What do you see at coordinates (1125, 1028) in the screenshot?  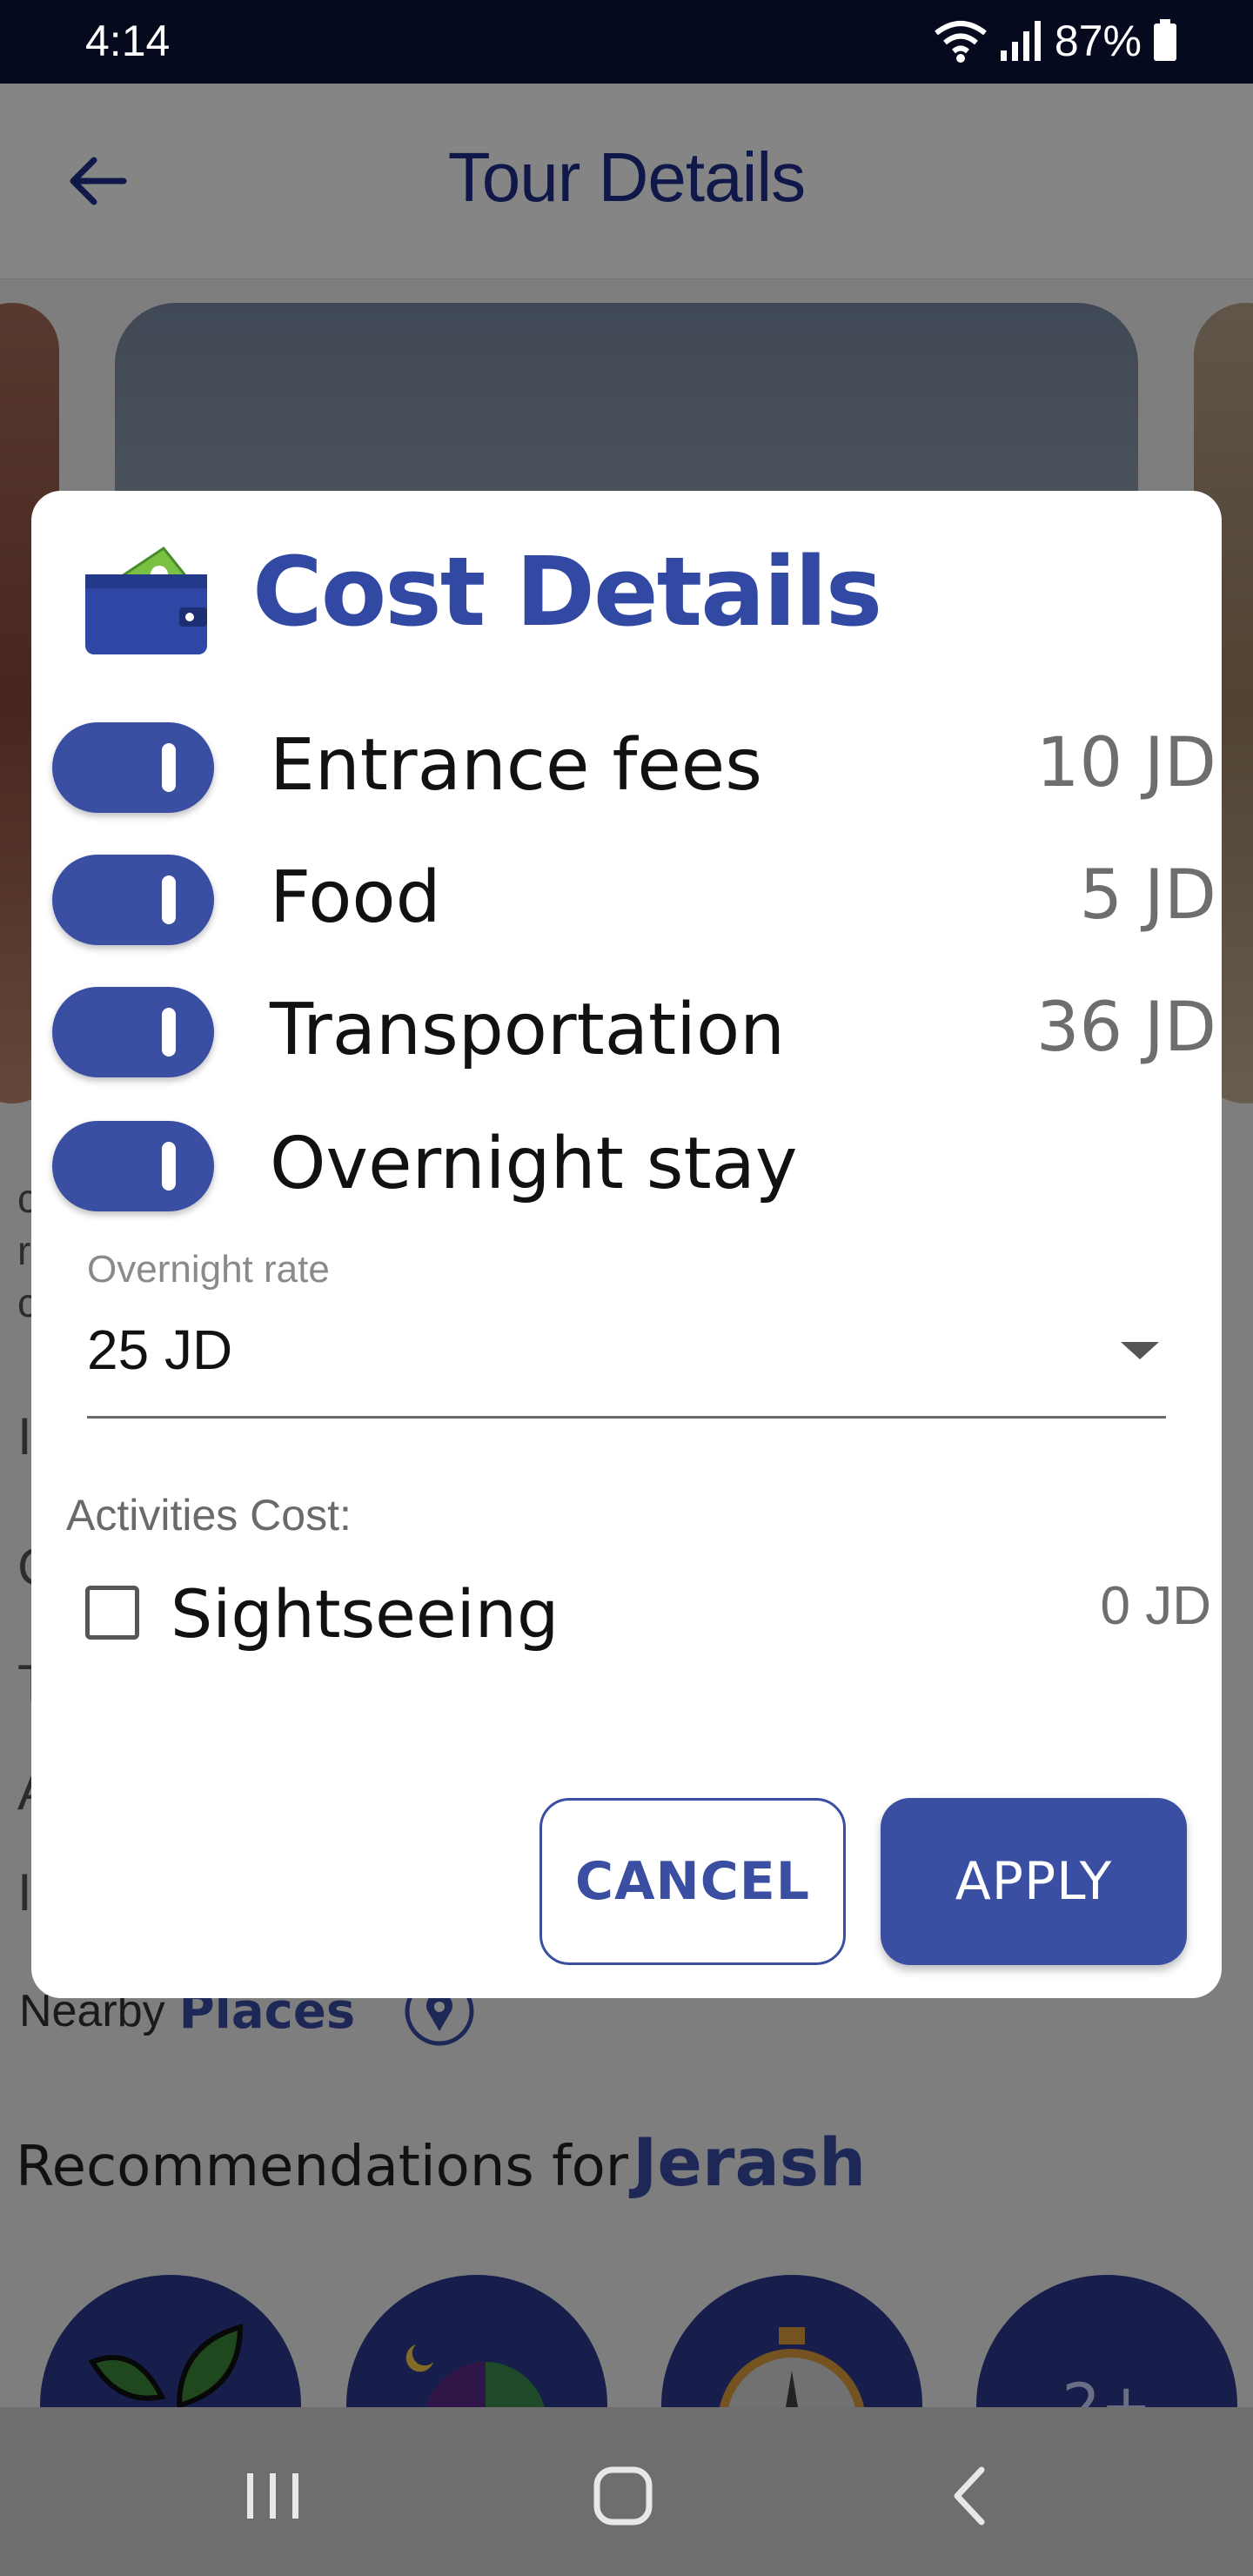 I see `cost-value: 36 JD` at bounding box center [1125, 1028].